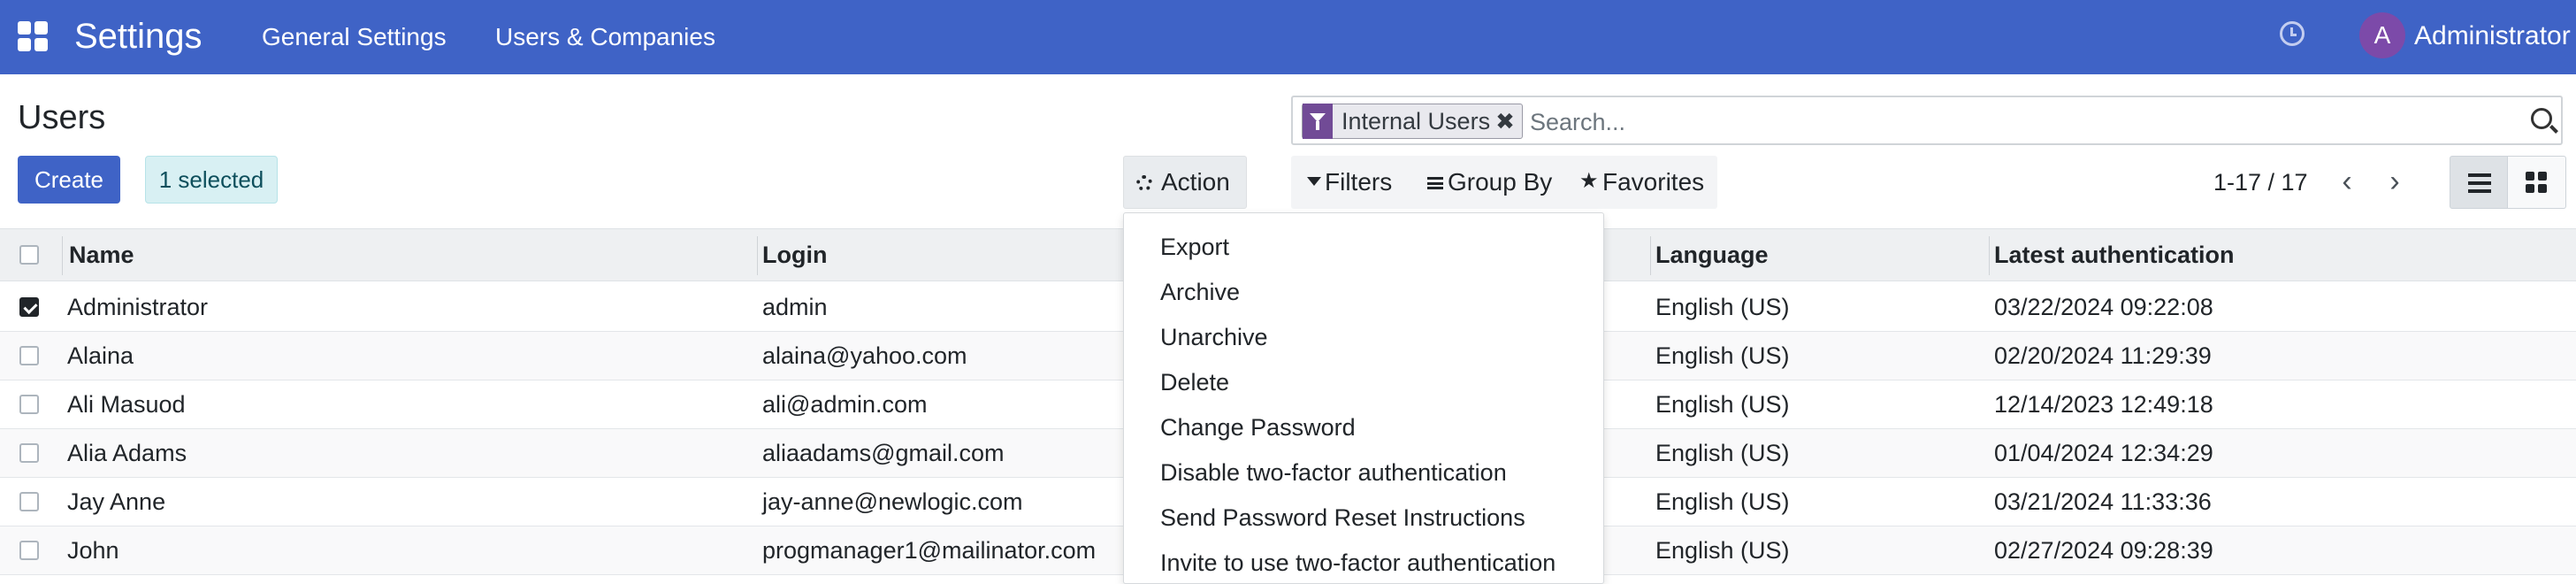 The height and width of the screenshot is (584, 2576). Describe the element at coordinates (102, 255) in the screenshot. I see `column-name: Name` at that location.